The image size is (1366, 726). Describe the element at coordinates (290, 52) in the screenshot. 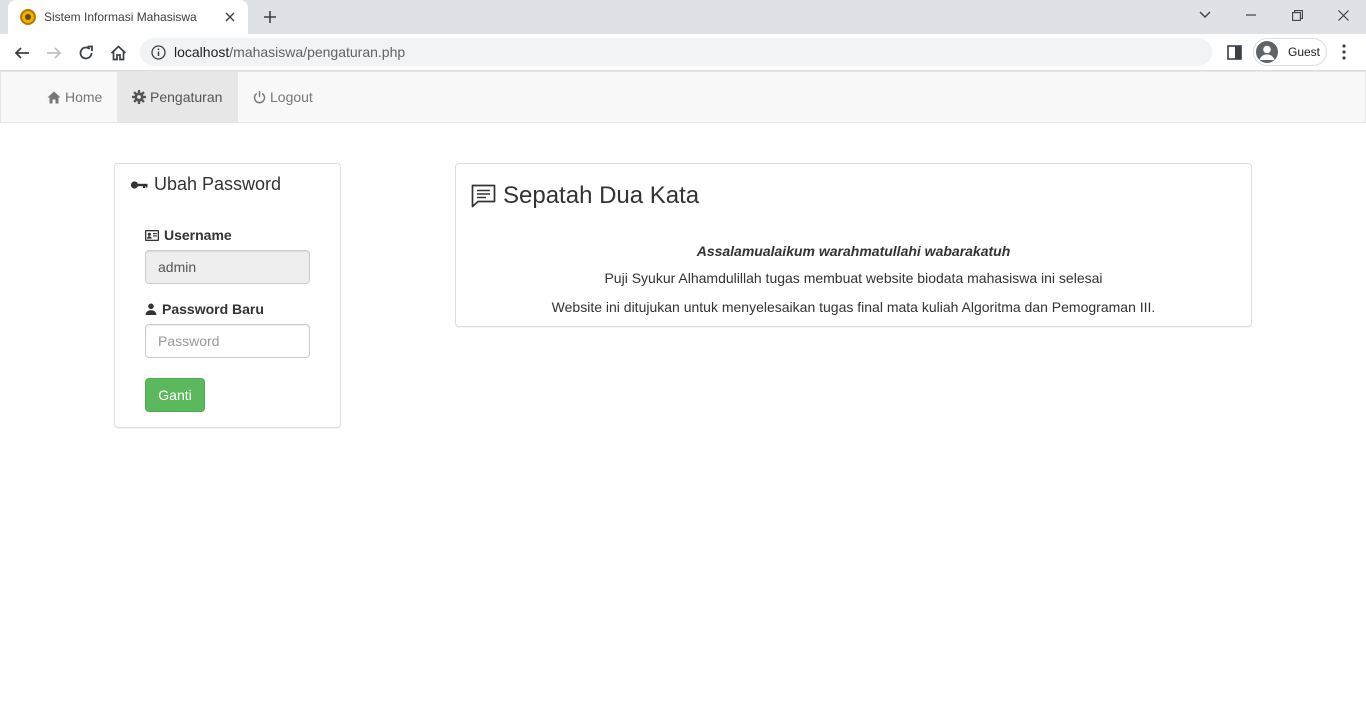

I see `url-text: localhost/mahasiswa/pengaturan.php` at that location.